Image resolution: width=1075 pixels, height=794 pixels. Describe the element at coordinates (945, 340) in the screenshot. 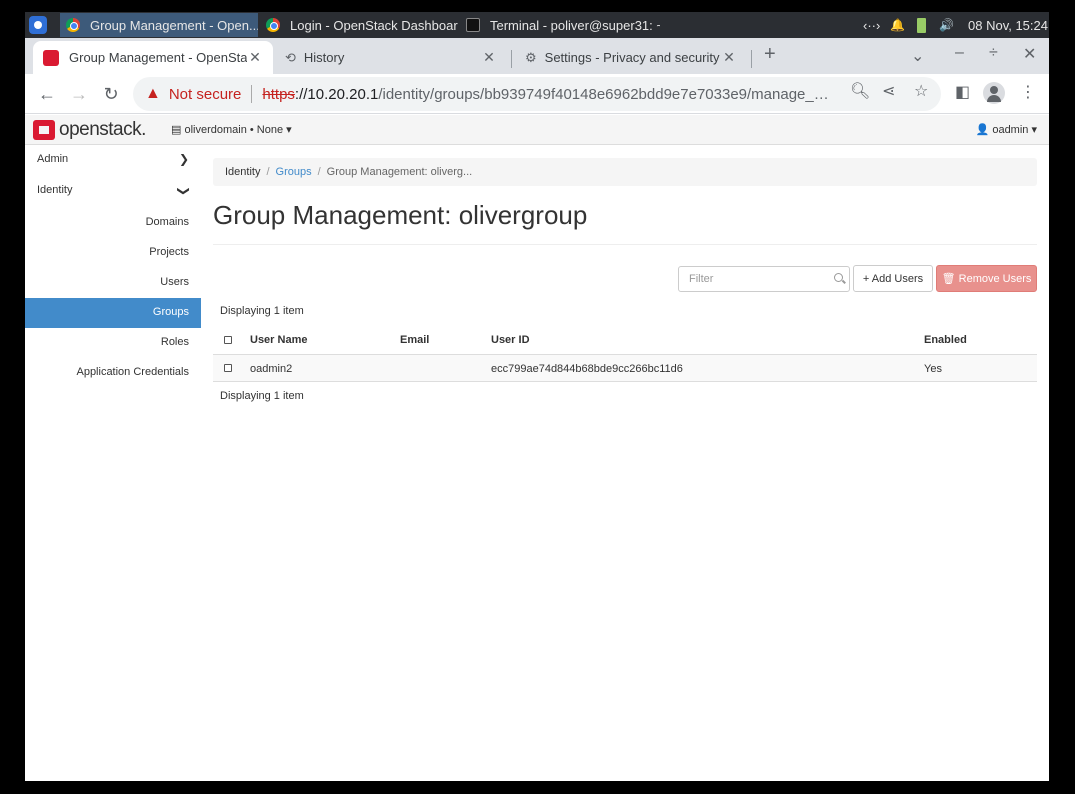

I see `column-header-enabled: Enabled` at that location.